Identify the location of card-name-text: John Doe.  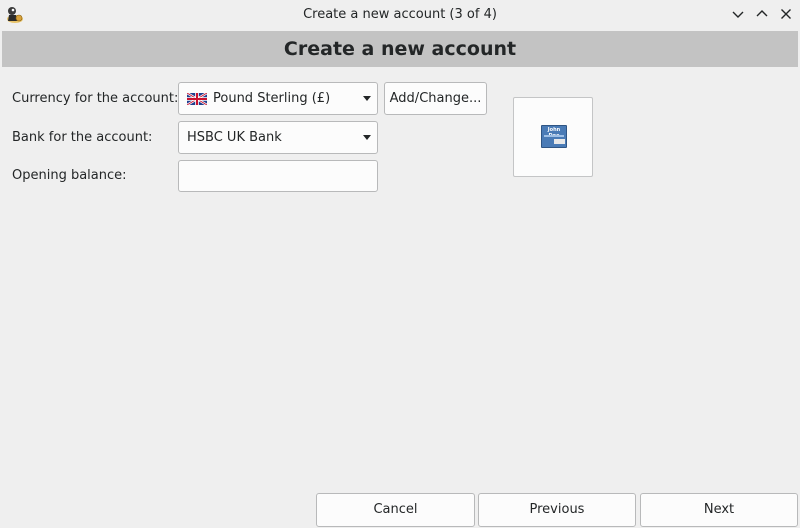
(554, 133).